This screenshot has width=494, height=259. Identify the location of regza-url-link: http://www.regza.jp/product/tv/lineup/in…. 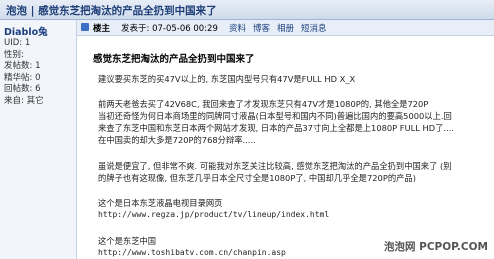
(213, 215).